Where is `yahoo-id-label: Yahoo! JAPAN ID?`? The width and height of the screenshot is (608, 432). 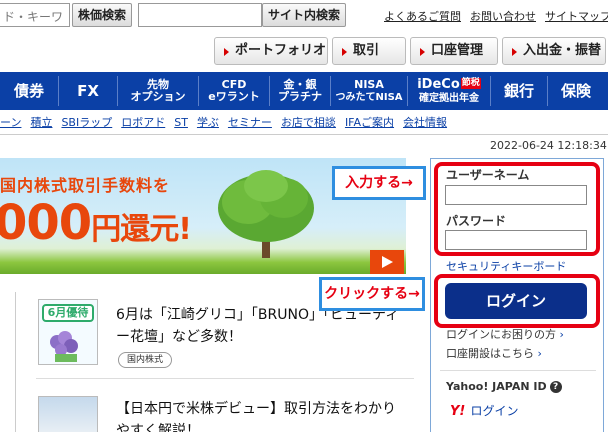 yahoo-id-label: Yahoo! JAPAN ID? is located at coordinates (504, 386).